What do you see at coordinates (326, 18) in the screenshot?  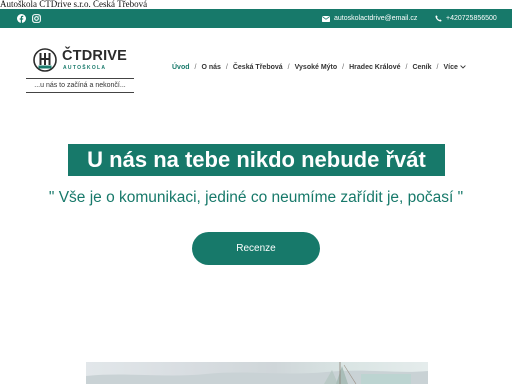 I see `envelope-icon` at bounding box center [326, 18].